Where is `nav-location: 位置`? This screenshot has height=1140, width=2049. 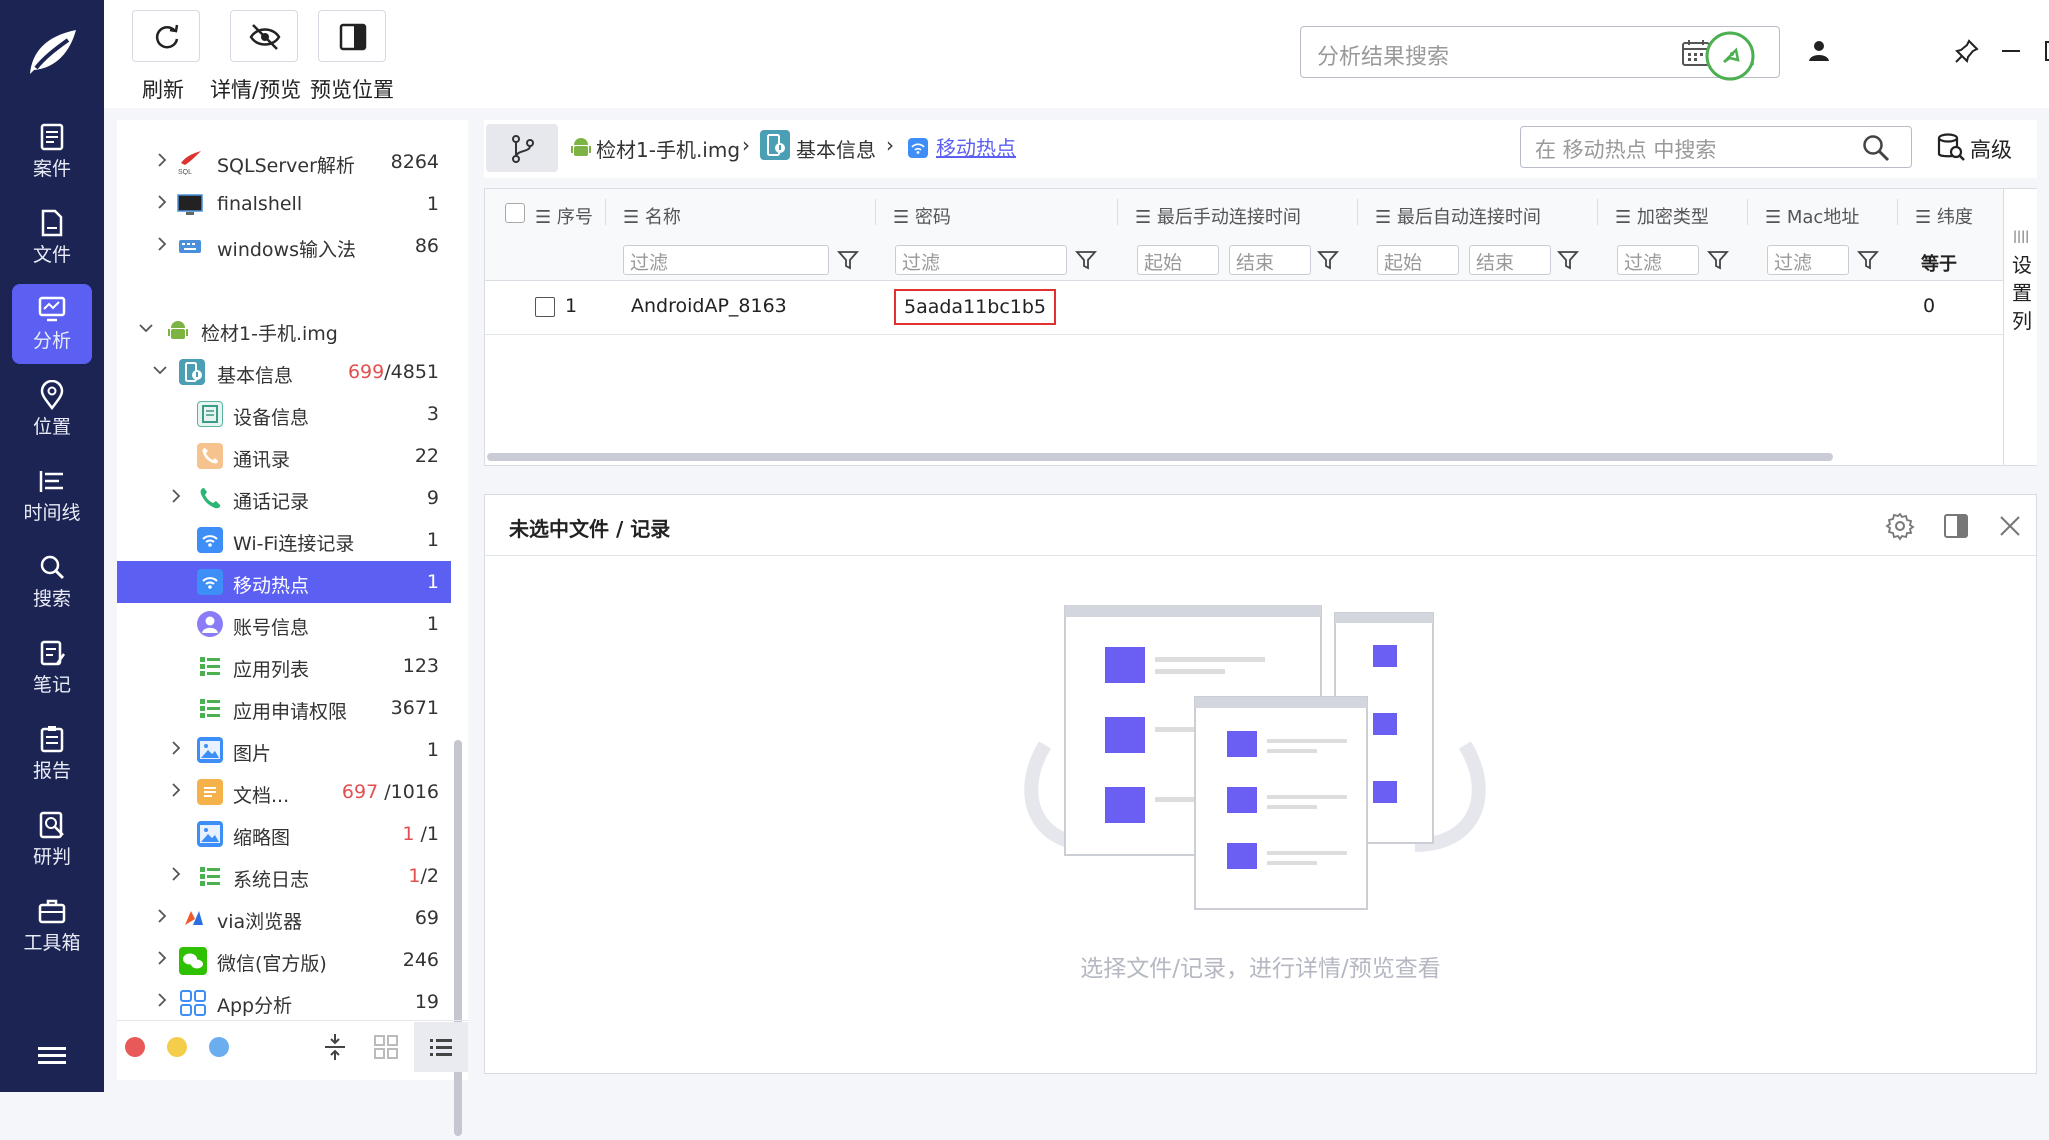
nav-location: 位置 is located at coordinates (52, 410).